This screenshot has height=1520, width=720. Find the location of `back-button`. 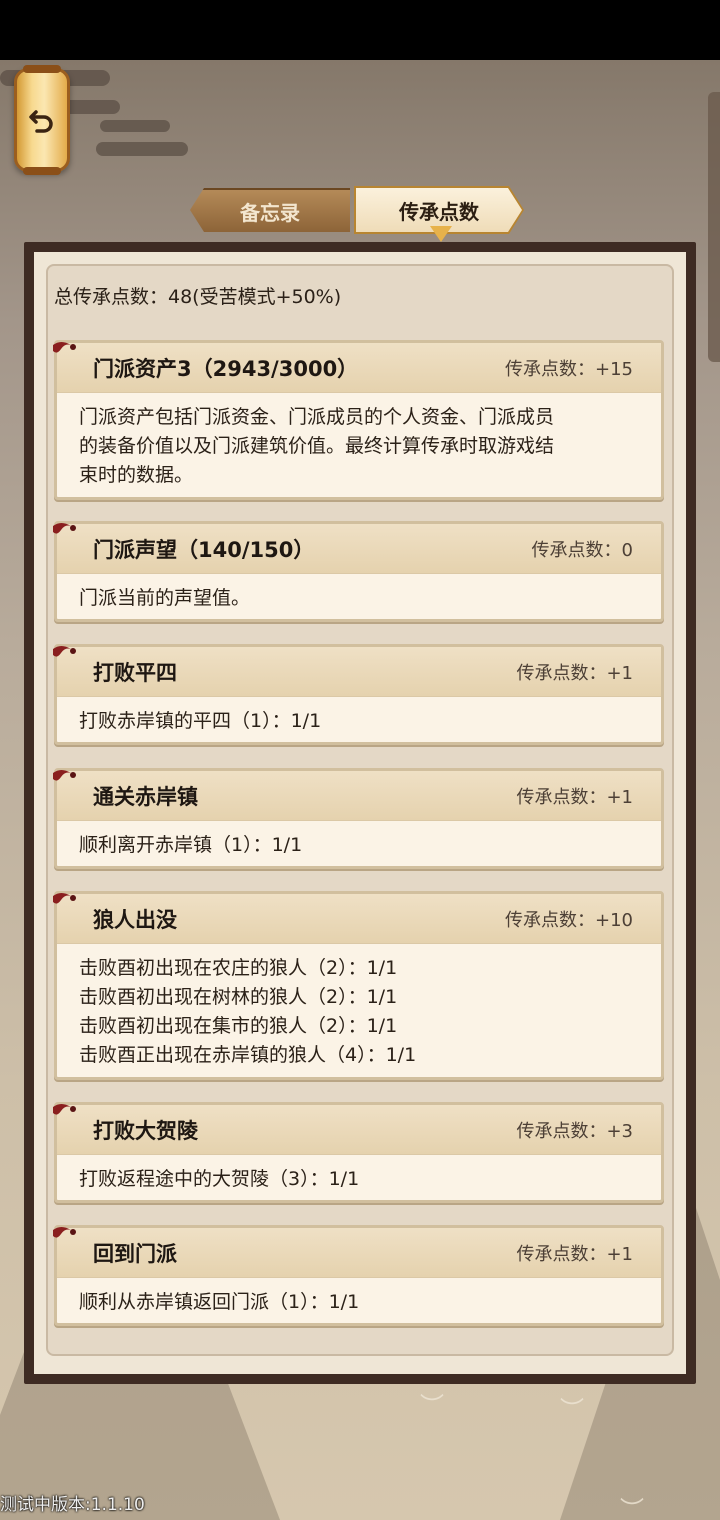

back-button is located at coordinates (42, 120).